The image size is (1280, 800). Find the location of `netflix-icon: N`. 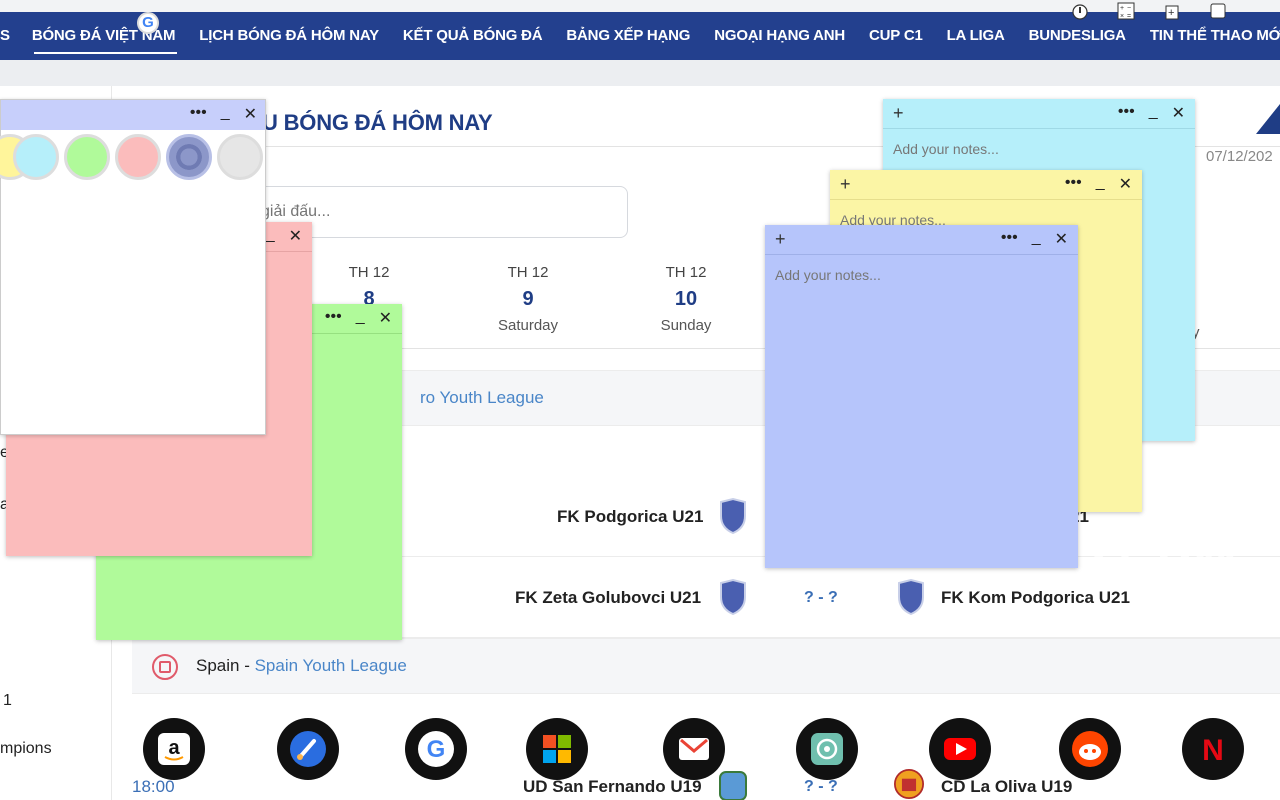

netflix-icon: N is located at coordinates (1213, 749).